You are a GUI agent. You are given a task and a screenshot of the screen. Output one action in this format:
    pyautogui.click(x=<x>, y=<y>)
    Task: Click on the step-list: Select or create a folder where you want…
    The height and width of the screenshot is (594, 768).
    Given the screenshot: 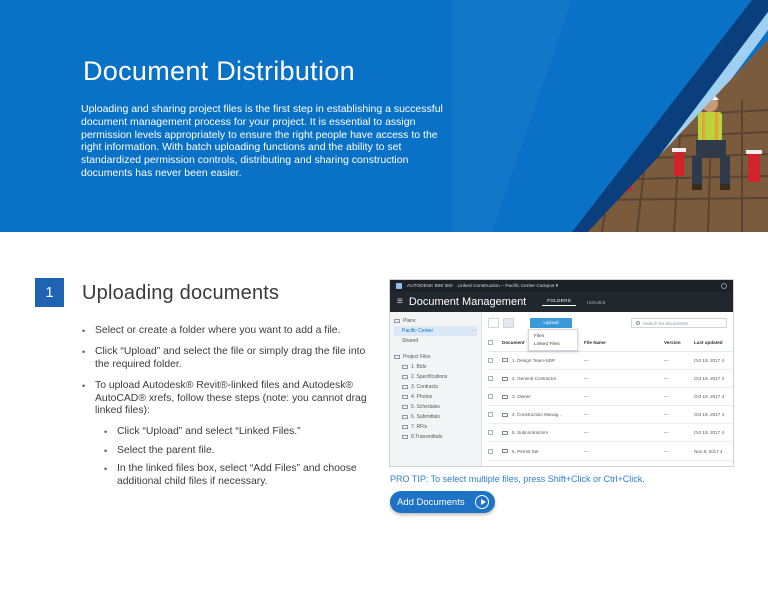 What is the action you would take?
    pyautogui.click(x=232, y=411)
    